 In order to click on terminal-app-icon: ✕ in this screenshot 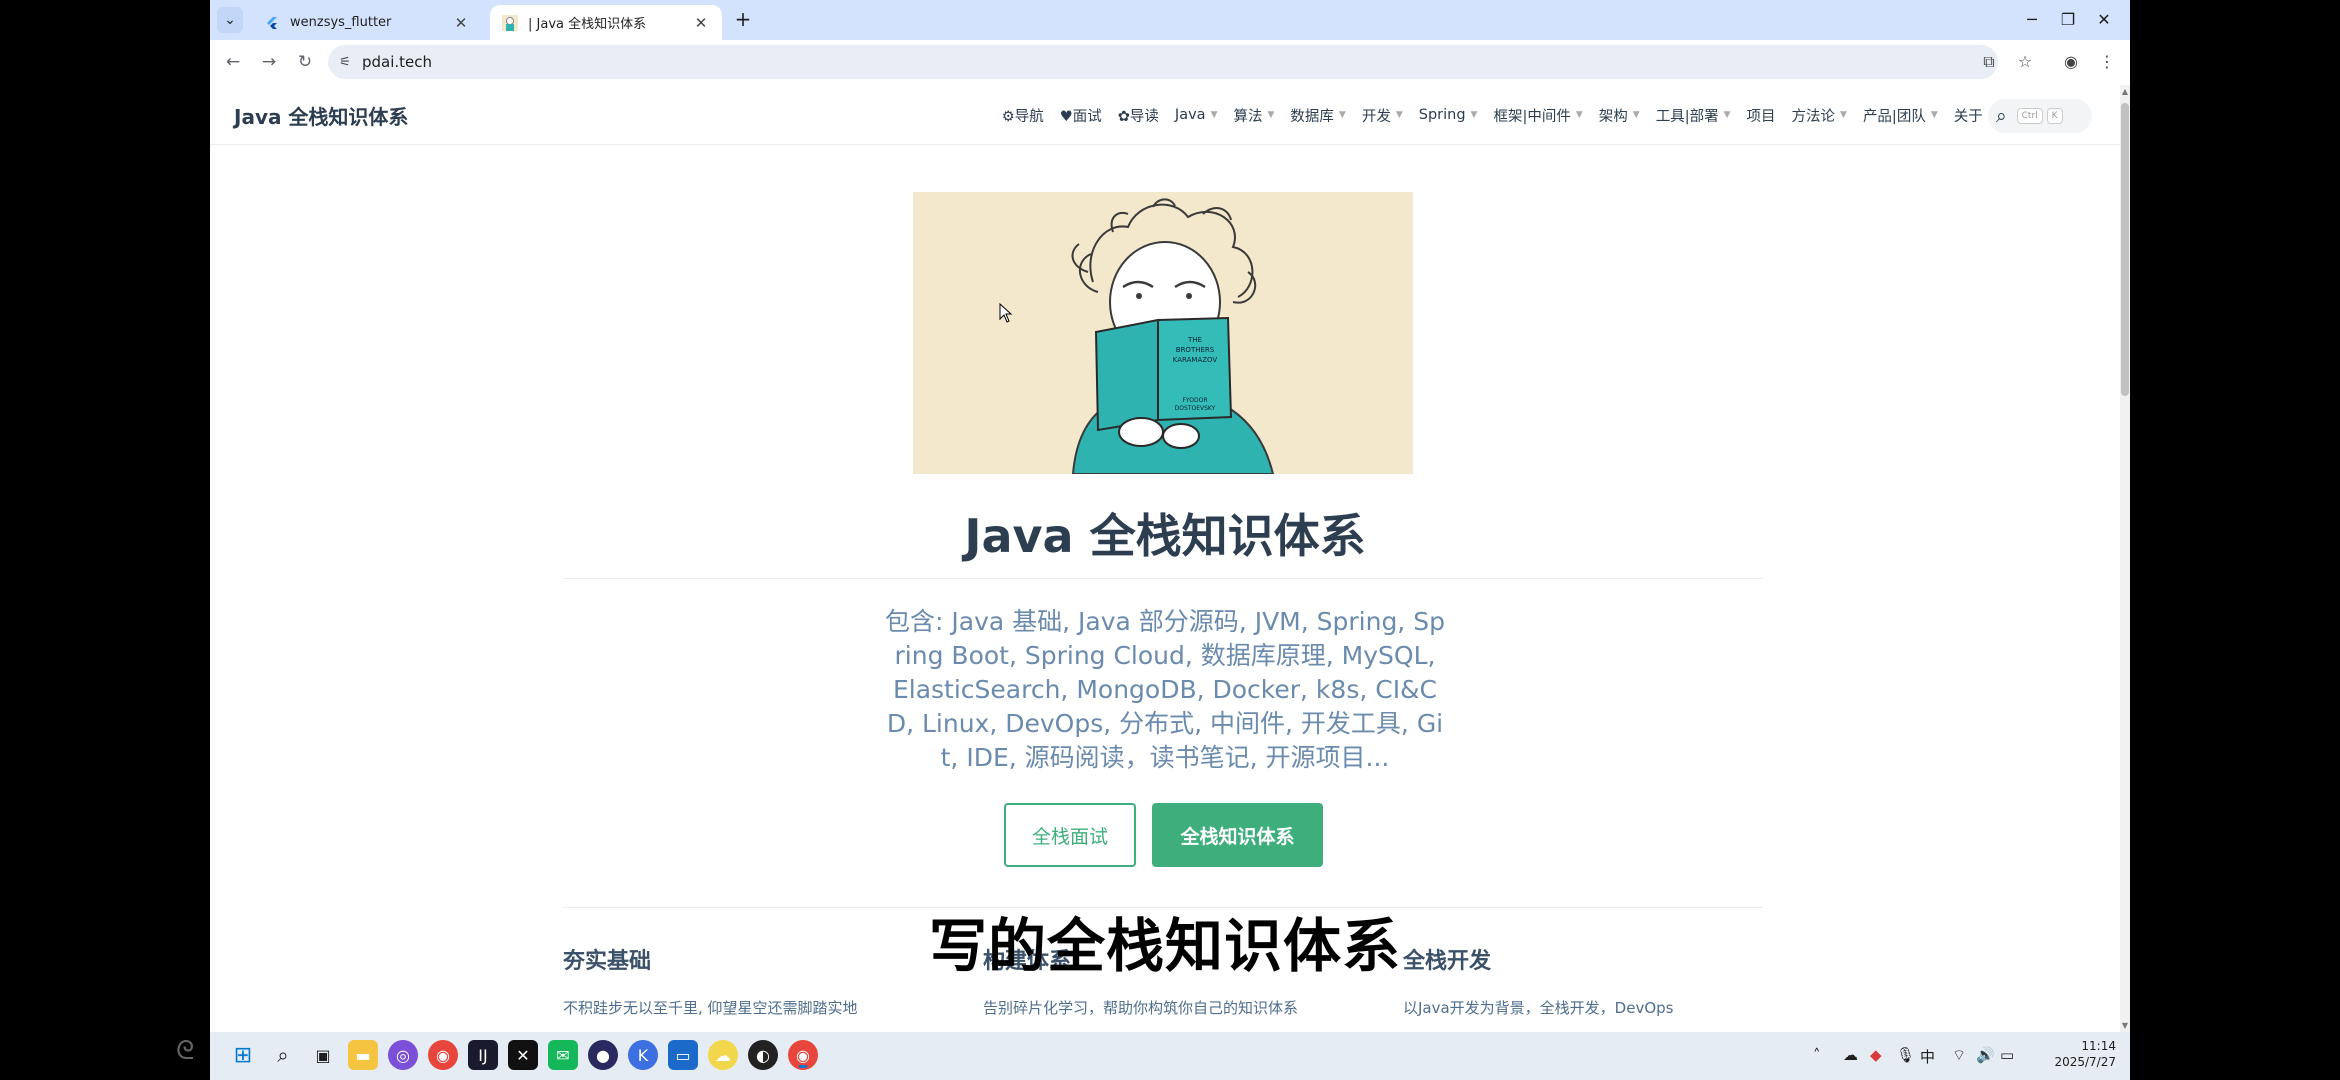, I will do `click(523, 1055)`.